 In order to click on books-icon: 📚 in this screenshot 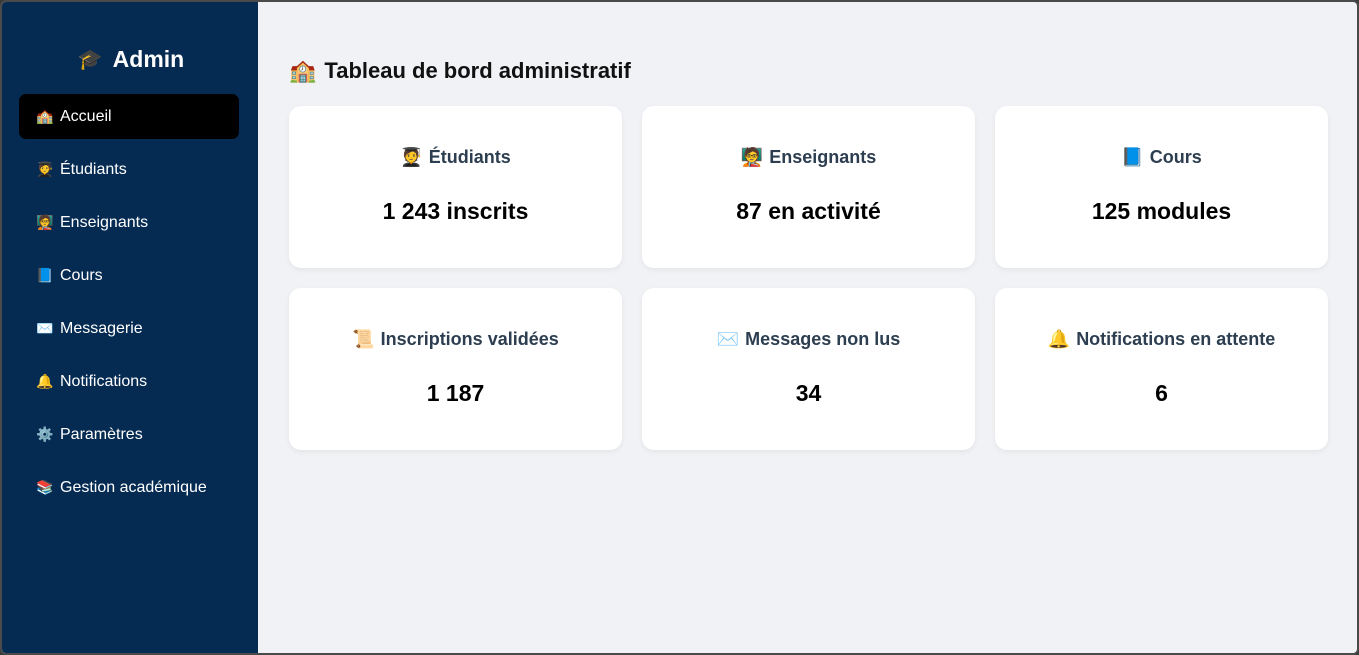, I will do `click(45, 487)`.